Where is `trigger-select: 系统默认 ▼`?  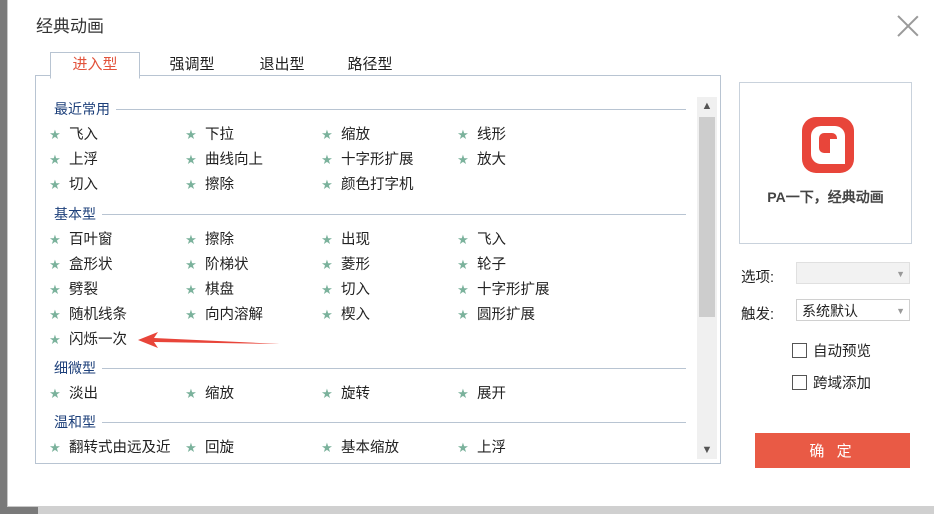 trigger-select: 系统默认 ▼ is located at coordinates (853, 310).